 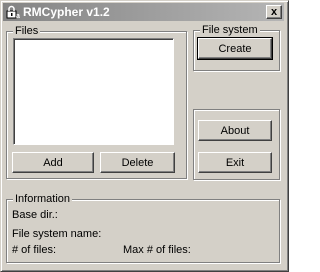 I want to click on num-files-label: # of files:, so click(x=34, y=250).